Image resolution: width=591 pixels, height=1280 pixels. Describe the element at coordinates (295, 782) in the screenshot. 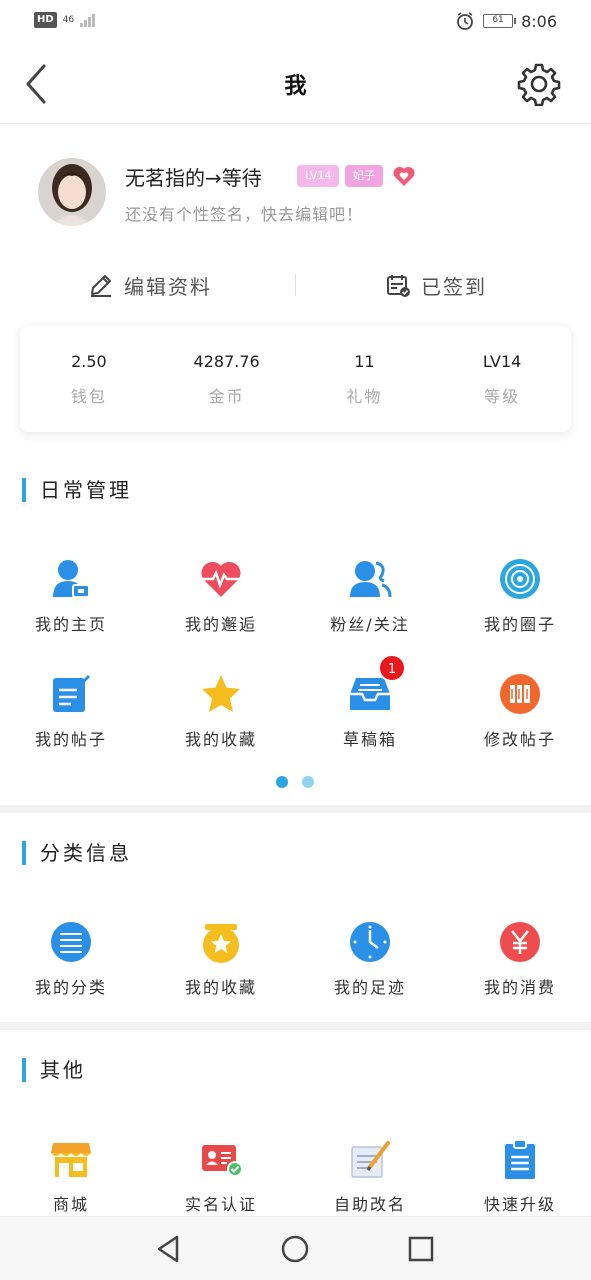

I see `page-indicator` at that location.